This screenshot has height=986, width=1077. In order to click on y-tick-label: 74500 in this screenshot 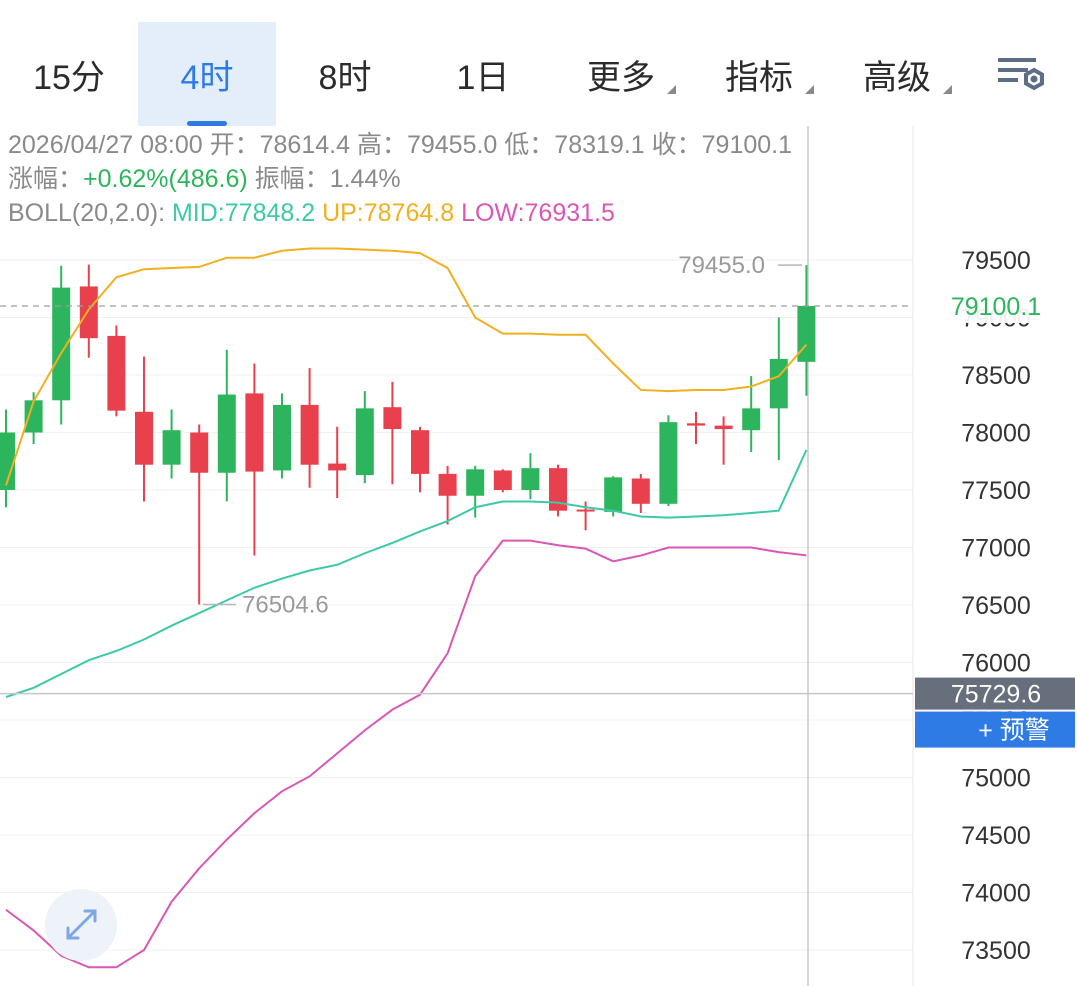, I will do `click(996, 836)`.